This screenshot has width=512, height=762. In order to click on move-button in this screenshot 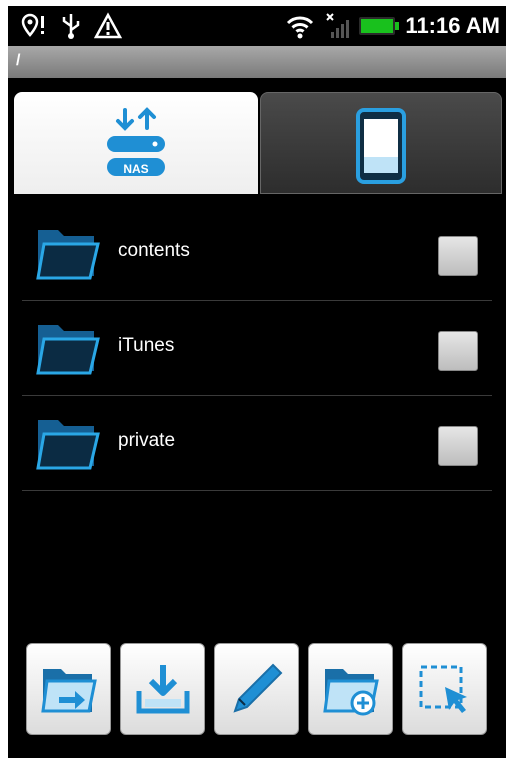, I will do `click(68, 689)`.